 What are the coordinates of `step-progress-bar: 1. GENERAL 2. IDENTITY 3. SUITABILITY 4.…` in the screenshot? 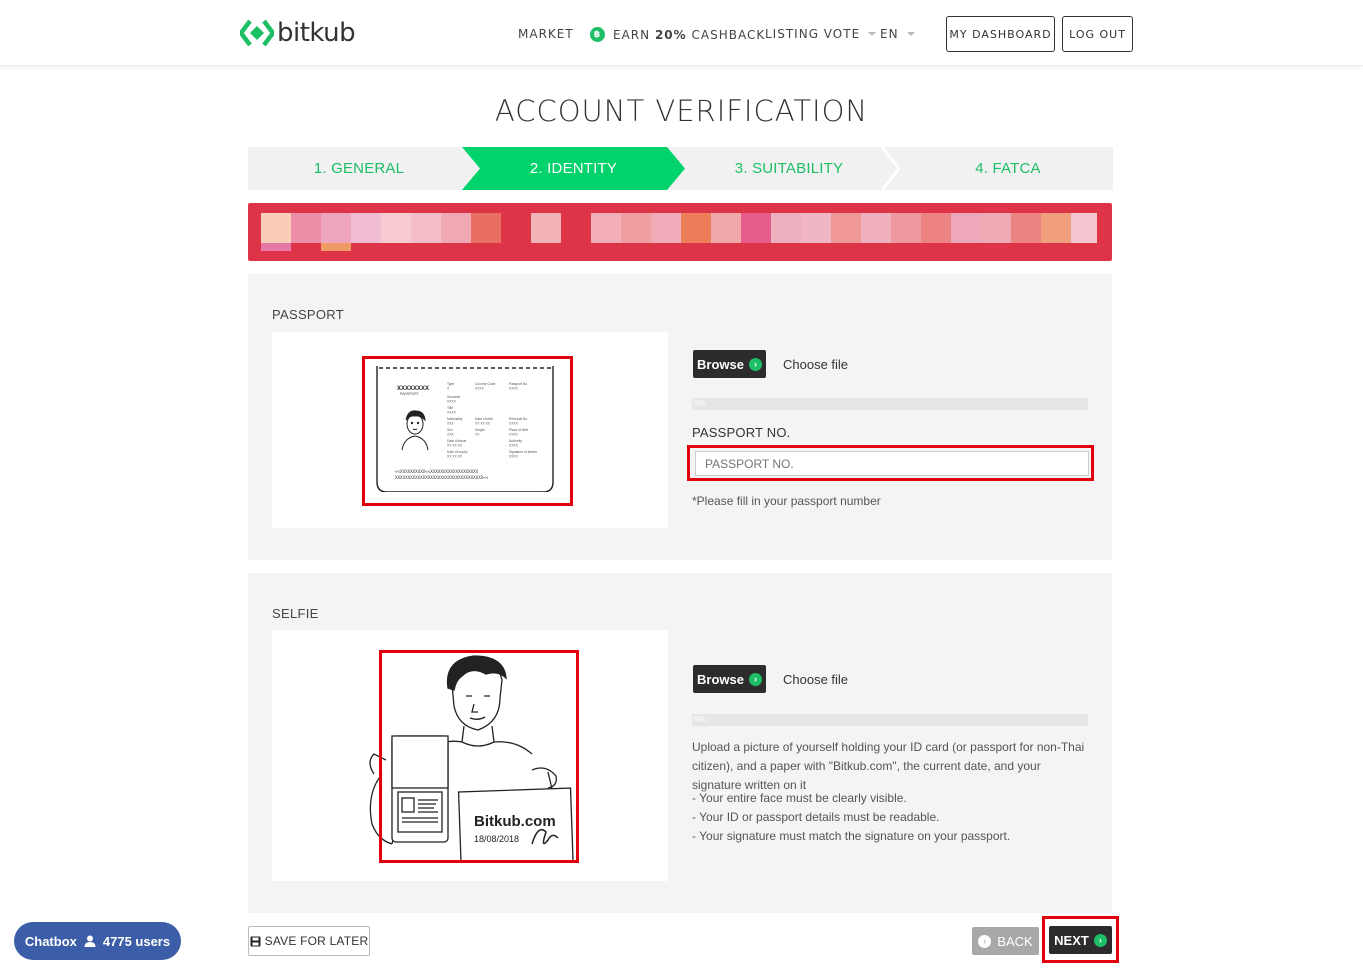 It's located at (680, 168).